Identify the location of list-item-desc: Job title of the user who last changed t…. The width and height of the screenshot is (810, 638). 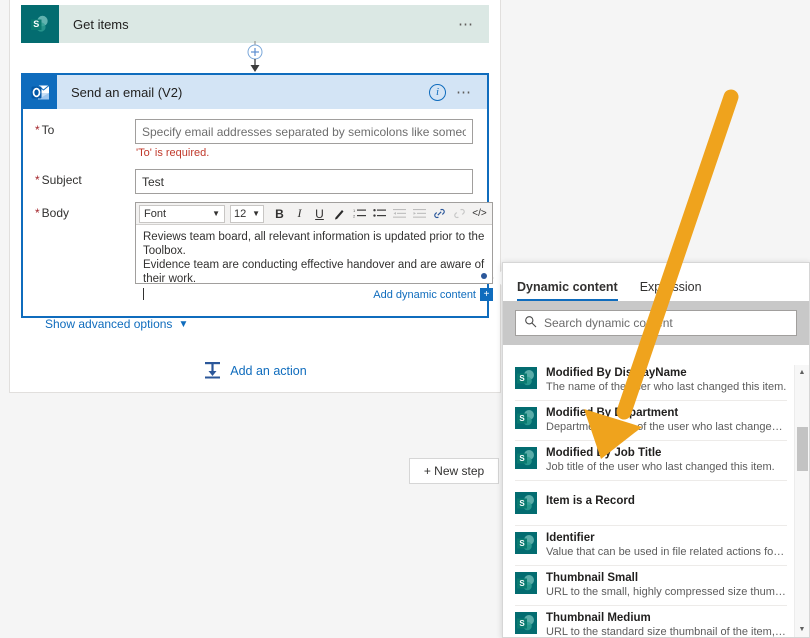
(660, 467).